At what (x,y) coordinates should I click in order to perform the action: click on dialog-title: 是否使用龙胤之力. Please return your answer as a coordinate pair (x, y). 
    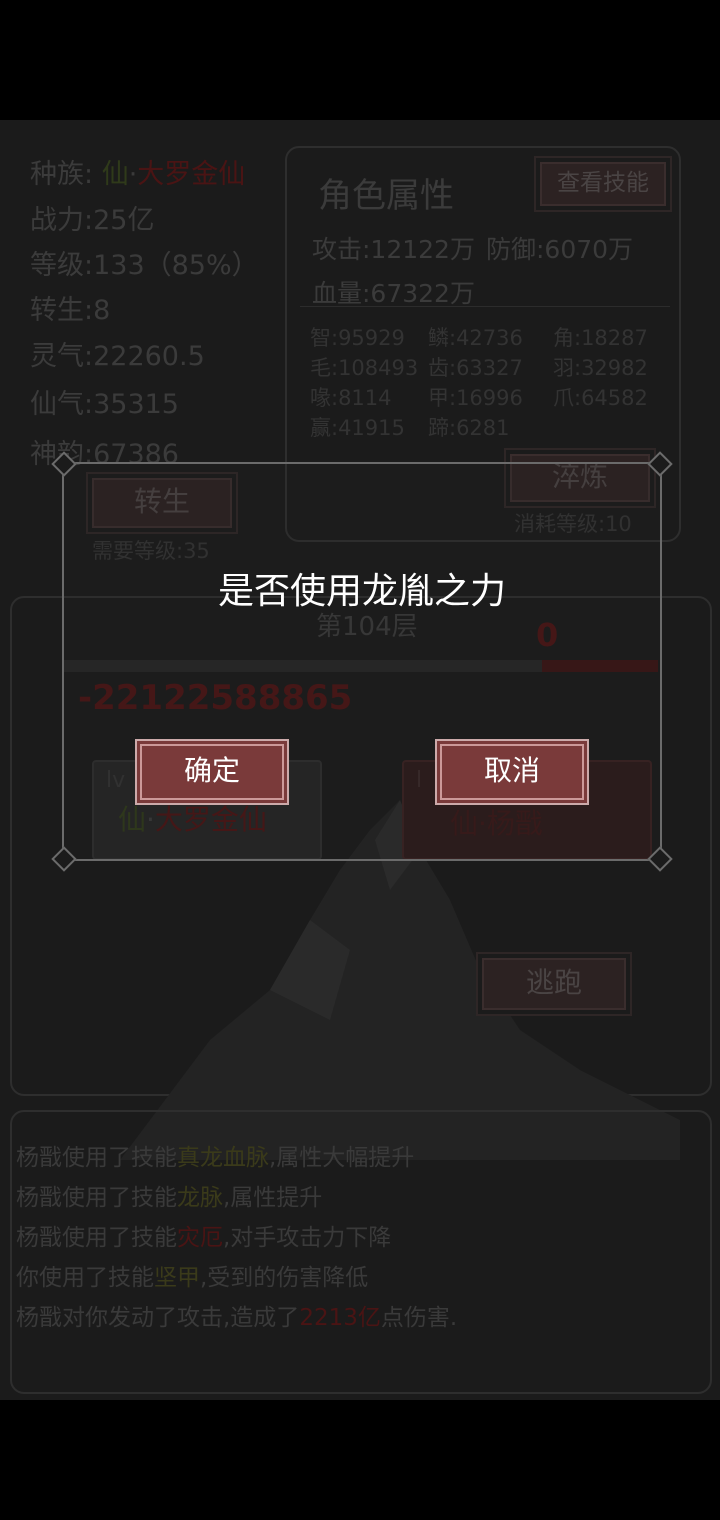
    Looking at the image, I should click on (361, 591).